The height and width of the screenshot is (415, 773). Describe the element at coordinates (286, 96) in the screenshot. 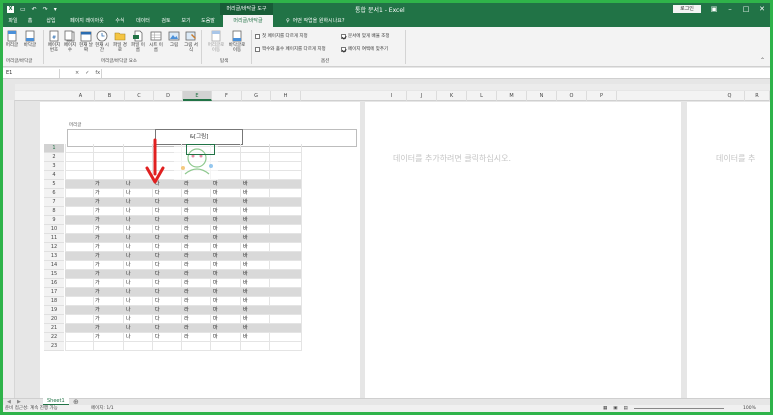

I see `column-header-h: H` at that location.